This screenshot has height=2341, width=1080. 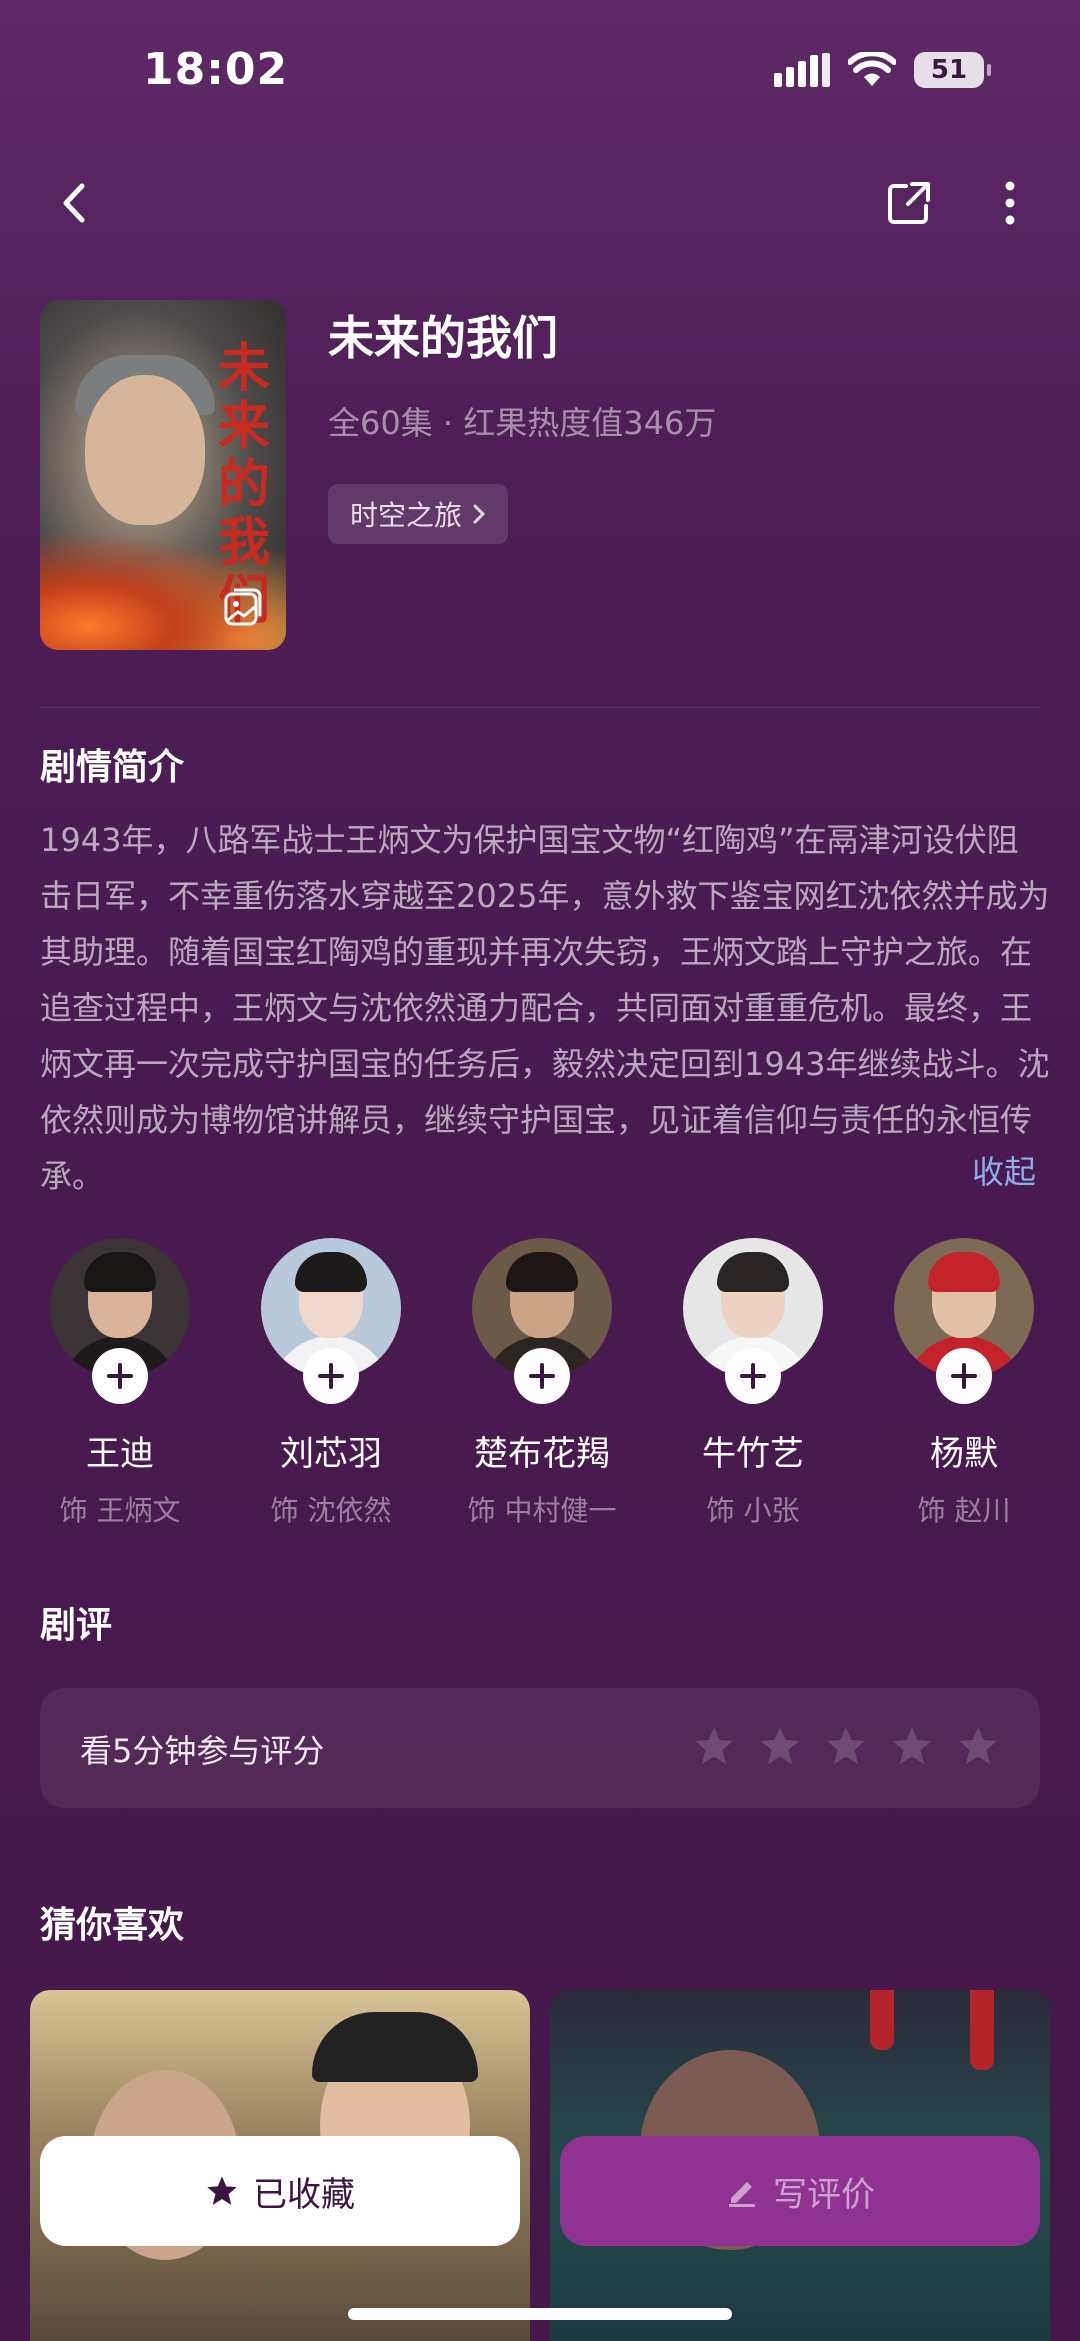 I want to click on write-review-button: 写评价, so click(x=800, y=2191).